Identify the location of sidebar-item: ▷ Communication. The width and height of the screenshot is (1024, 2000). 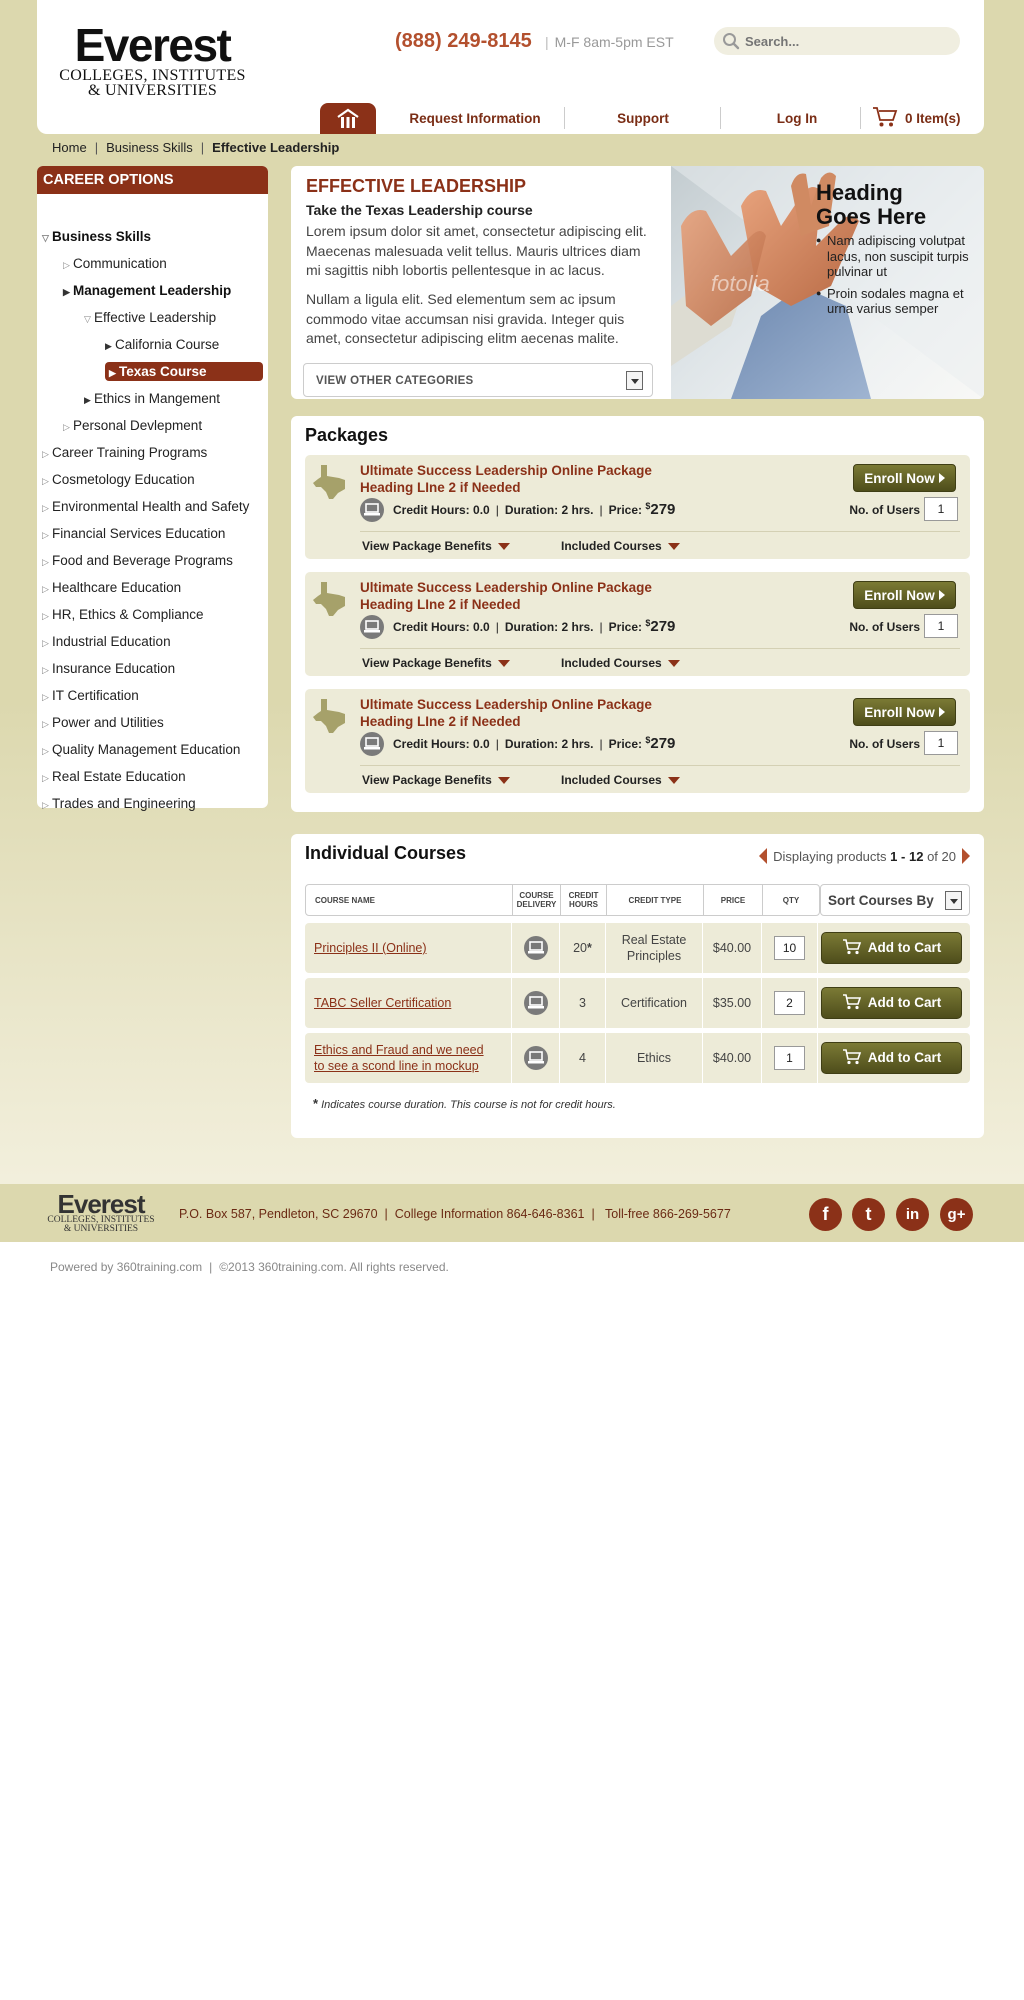
(115, 263).